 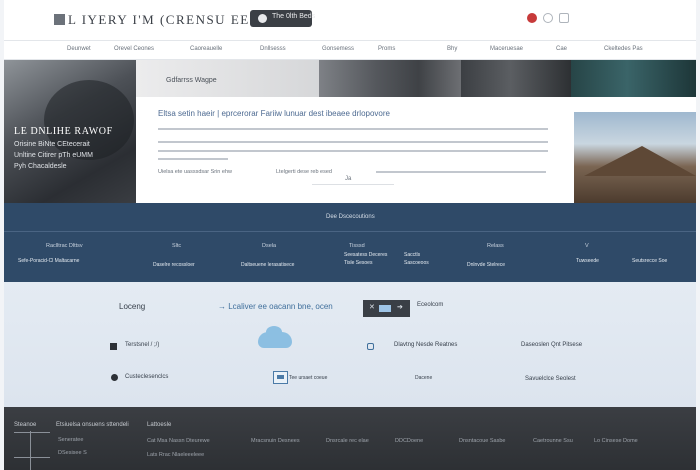 I want to click on toggle-pill-button: The 0lth Beds, so click(x=283, y=18).